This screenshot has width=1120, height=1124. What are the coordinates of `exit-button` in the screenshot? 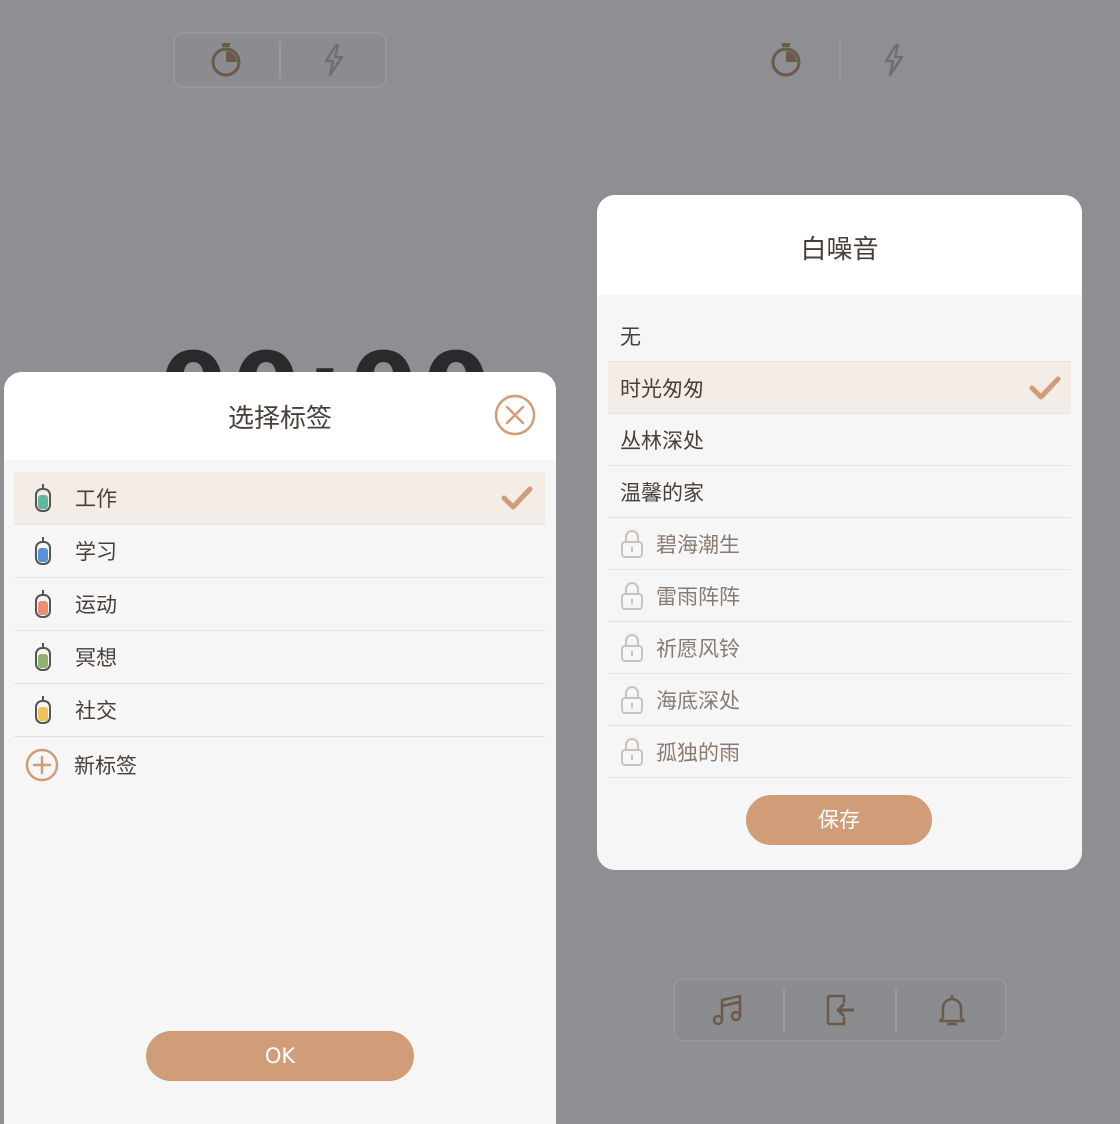 It's located at (840, 1010).